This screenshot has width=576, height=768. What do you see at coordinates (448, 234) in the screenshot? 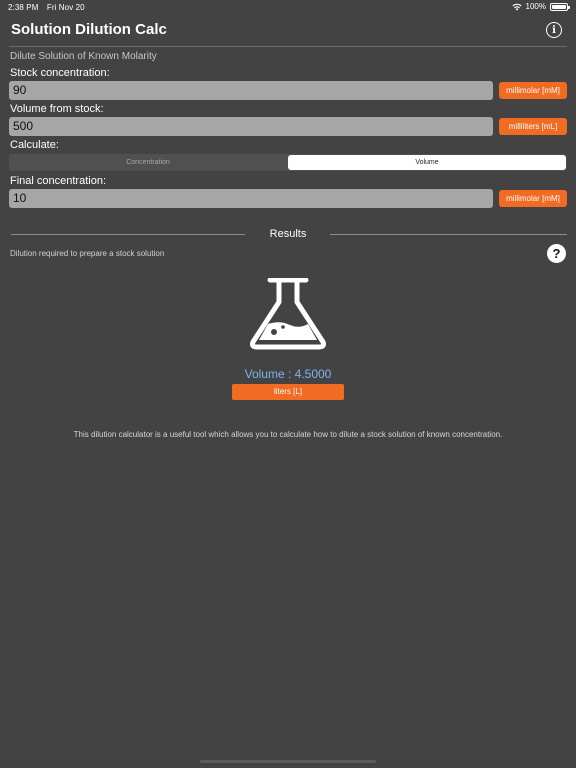
I see `results-divider-right` at bounding box center [448, 234].